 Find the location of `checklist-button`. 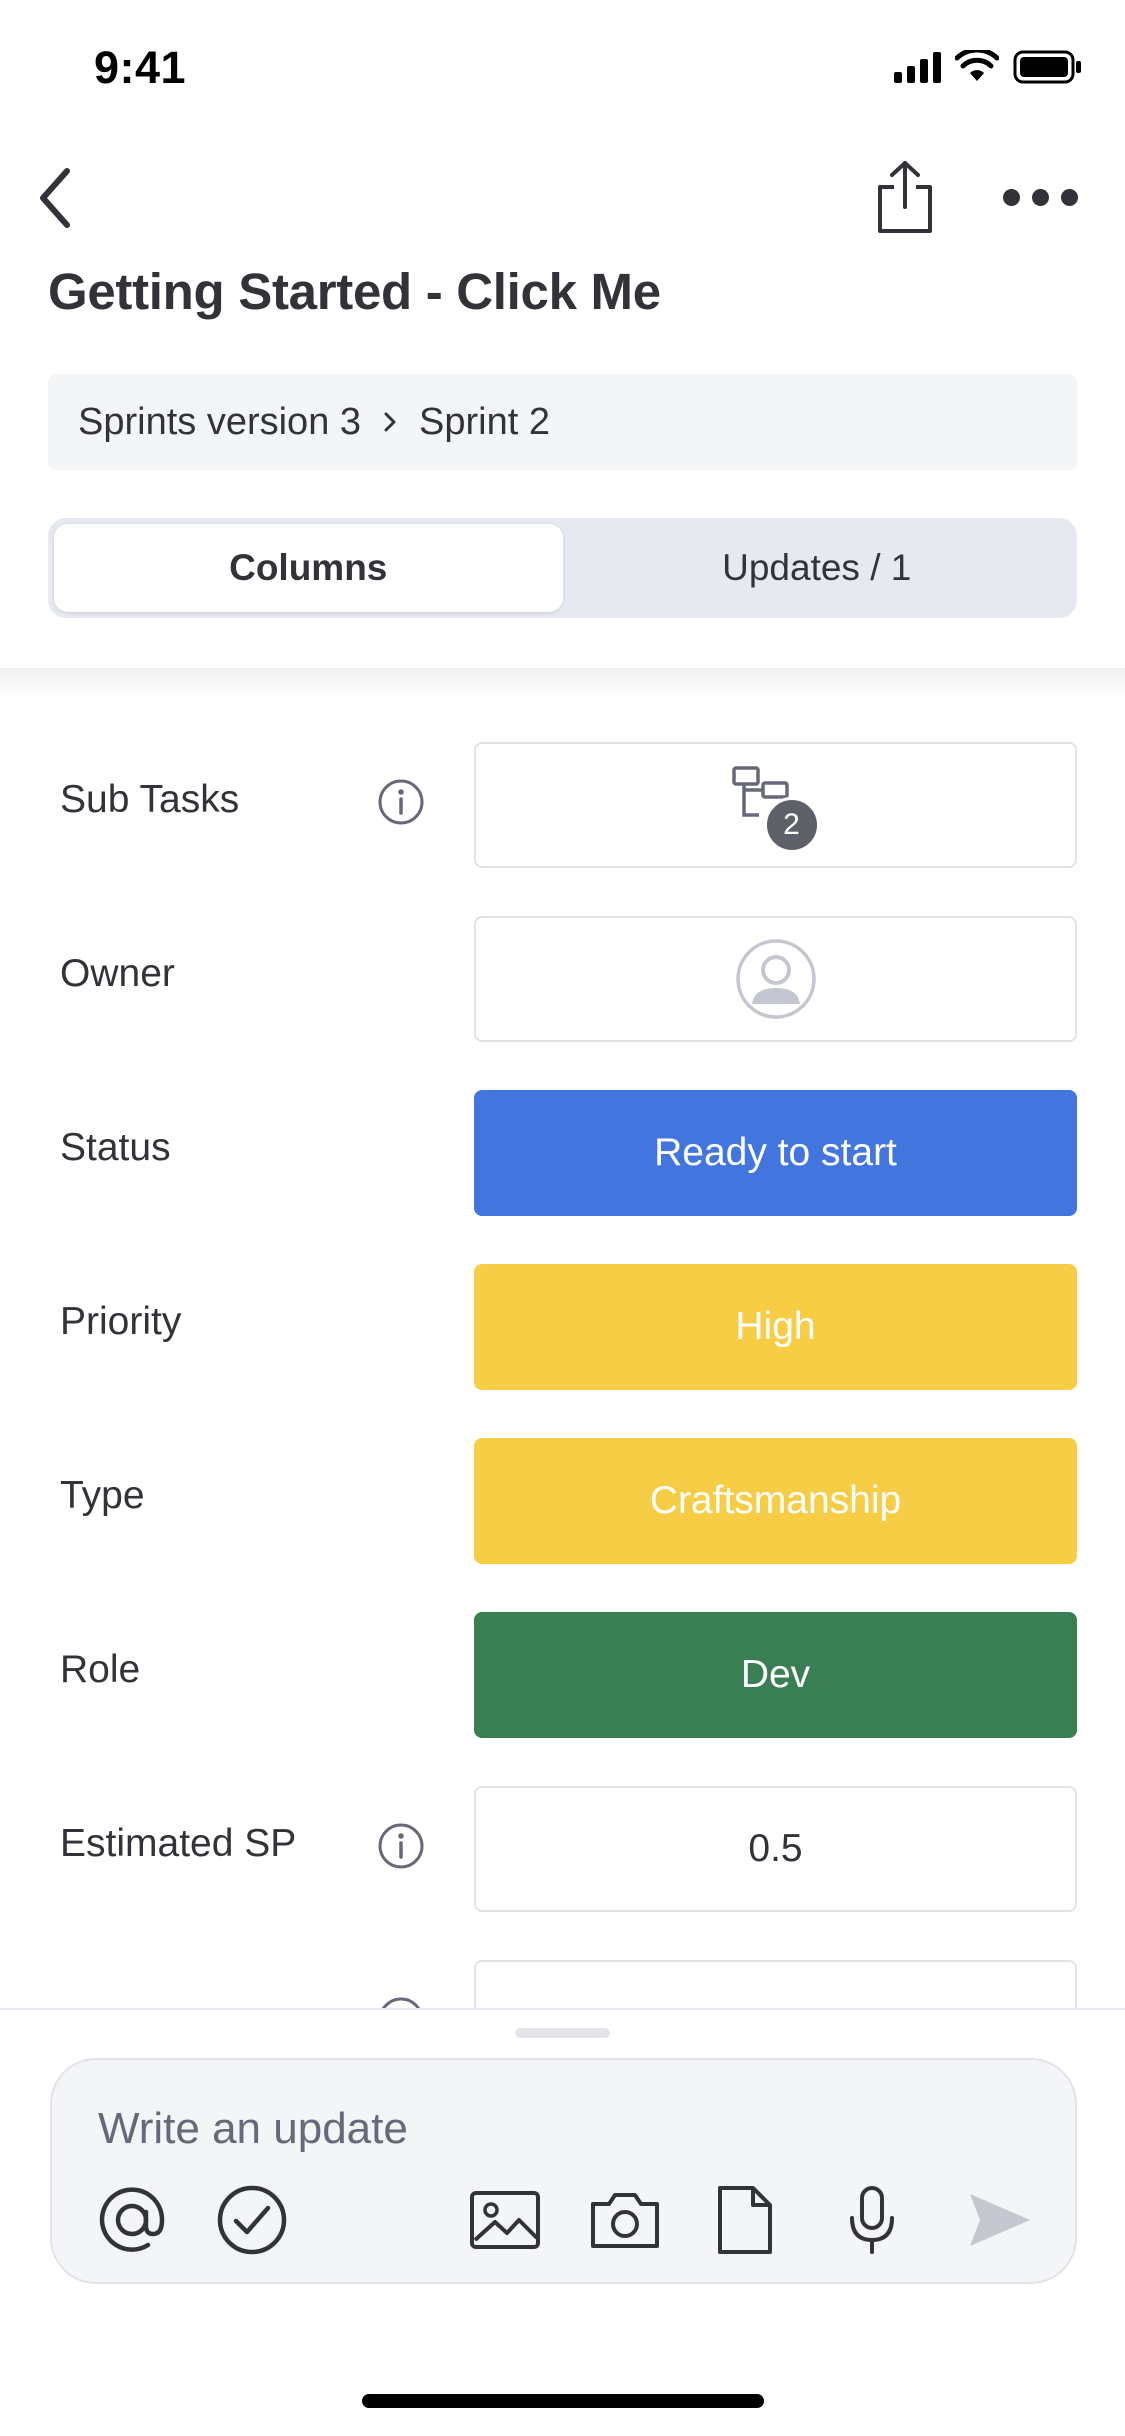

checklist-button is located at coordinates (252, 2220).